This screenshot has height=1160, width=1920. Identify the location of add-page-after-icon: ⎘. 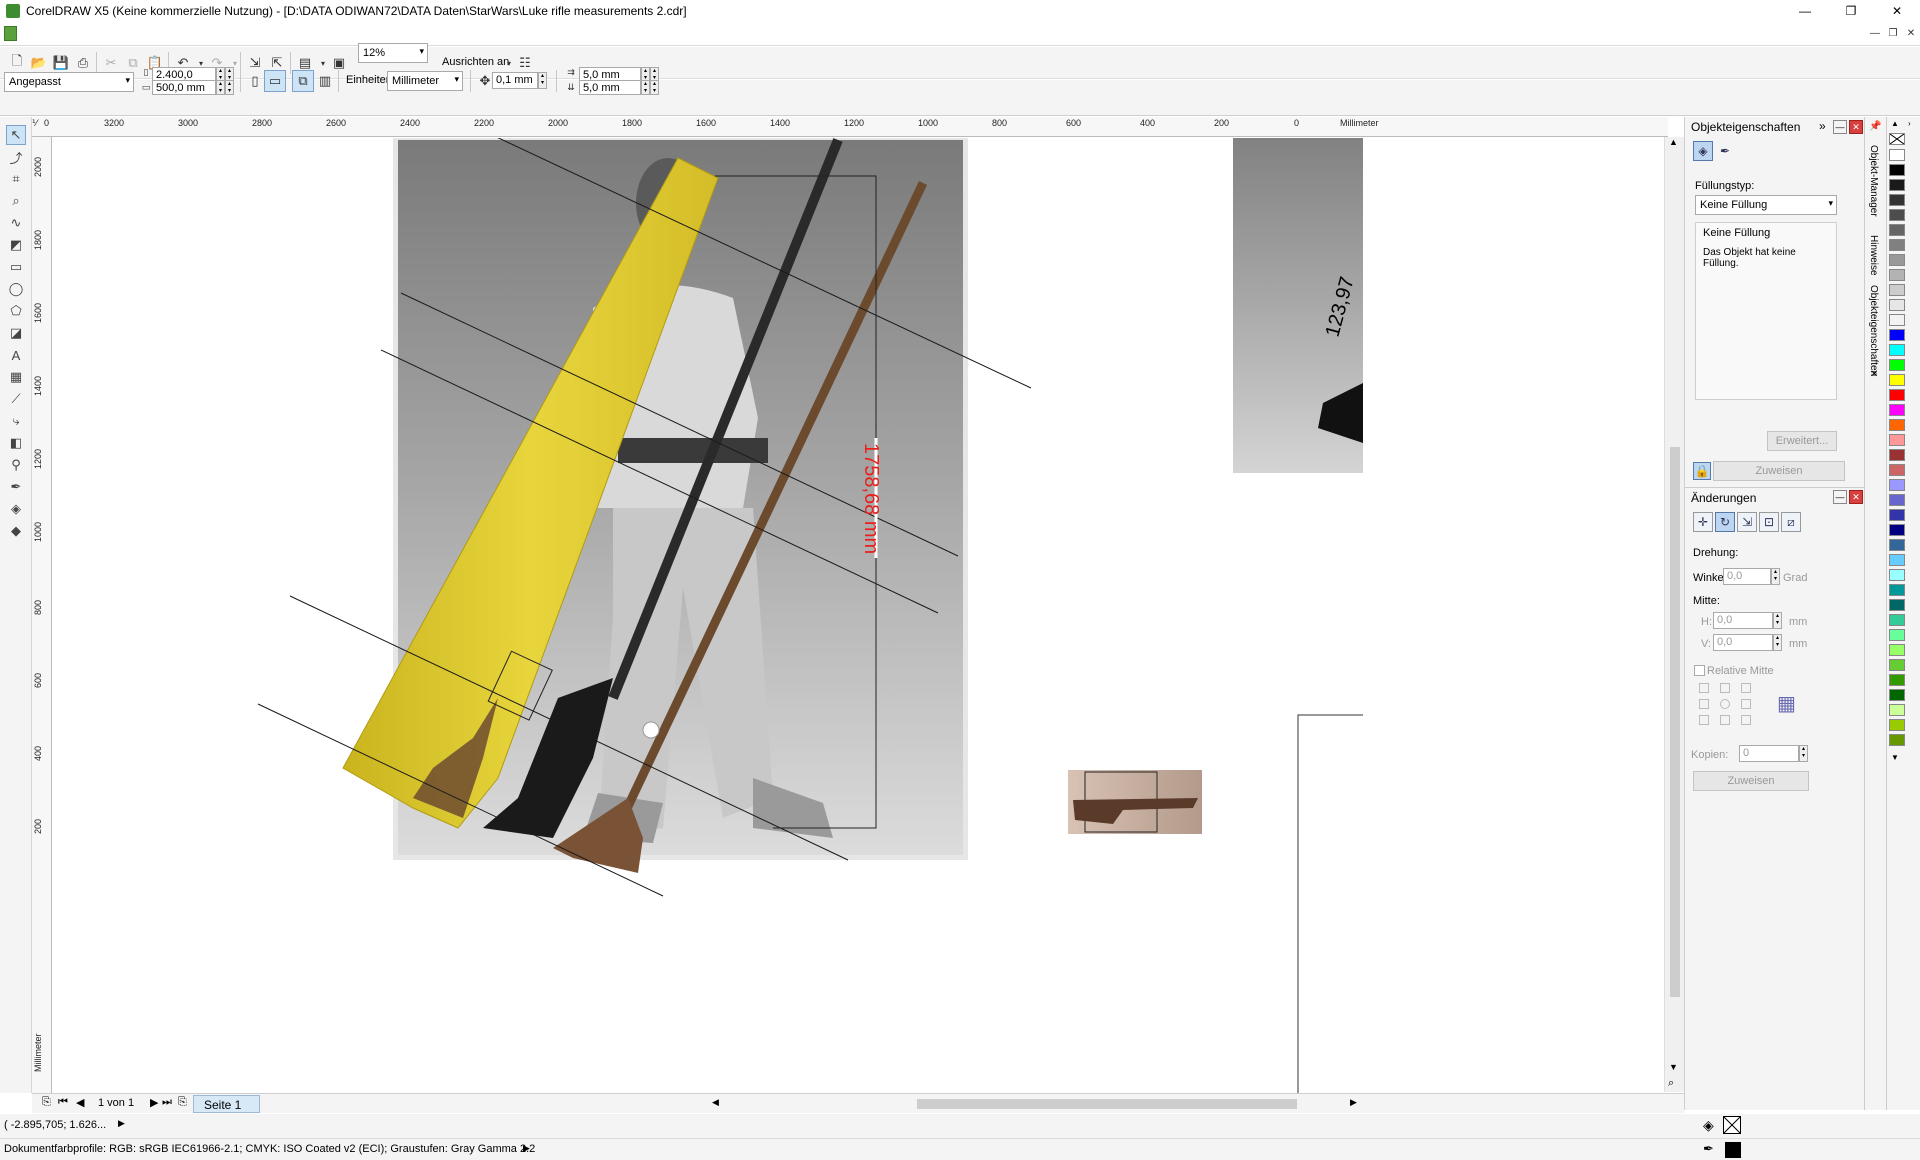
(182, 1102).